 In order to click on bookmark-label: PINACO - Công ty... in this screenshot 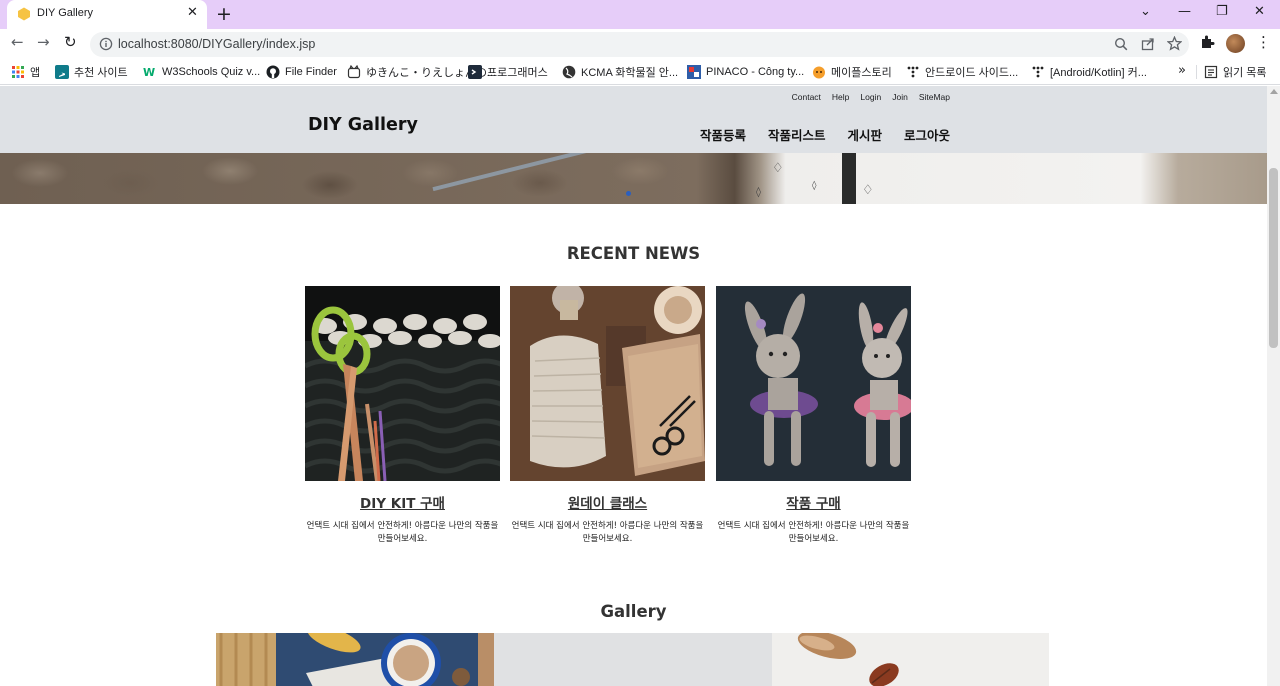, I will do `click(755, 72)`.